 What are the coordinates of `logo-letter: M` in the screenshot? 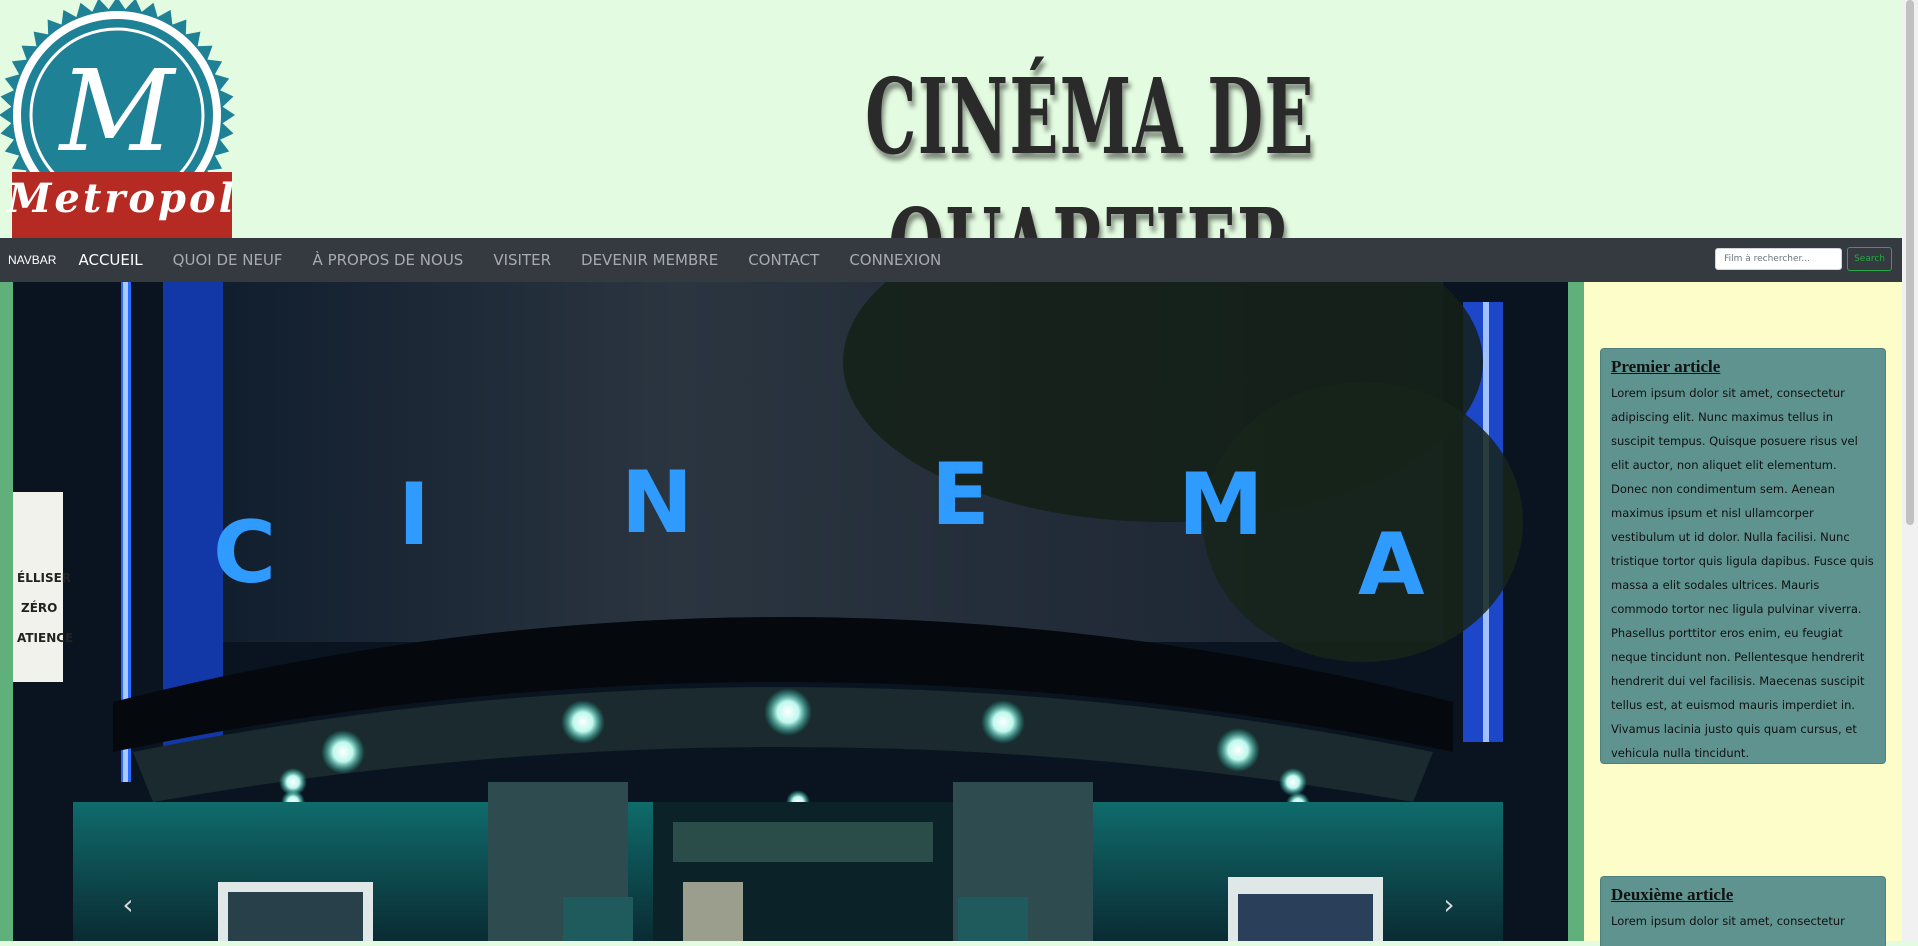 It's located at (117, 112).